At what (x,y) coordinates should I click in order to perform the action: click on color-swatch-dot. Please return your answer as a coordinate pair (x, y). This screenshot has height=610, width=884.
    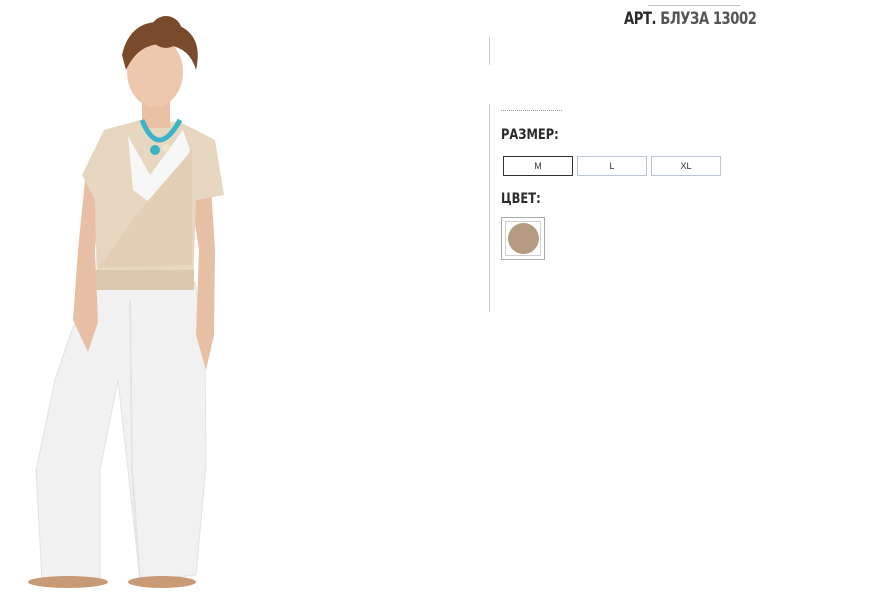
    Looking at the image, I should click on (523, 238).